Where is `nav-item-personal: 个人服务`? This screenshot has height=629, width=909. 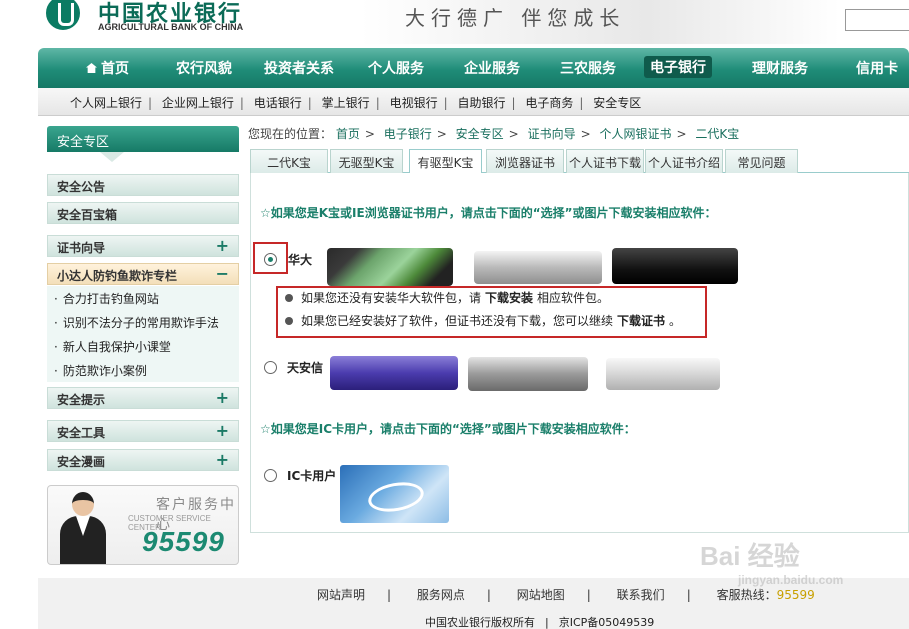 nav-item-personal: 个人服务 is located at coordinates (396, 68).